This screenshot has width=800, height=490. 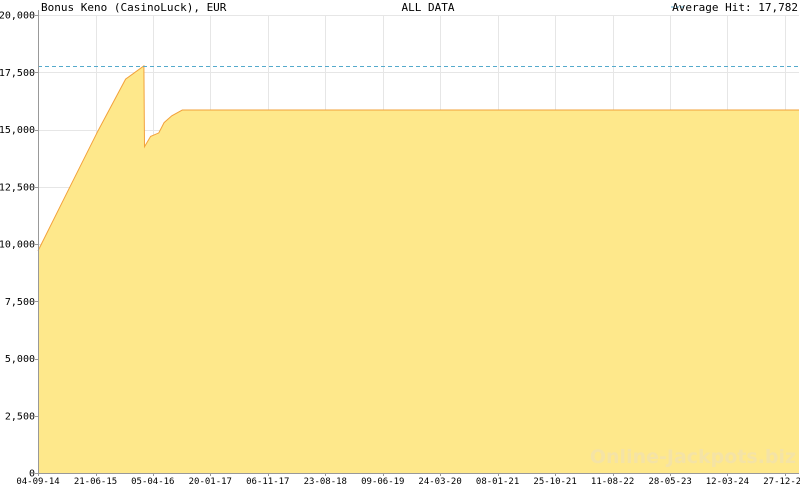 What do you see at coordinates (267, 482) in the screenshot?
I see `x-tick-label: 06-11-17` at bounding box center [267, 482].